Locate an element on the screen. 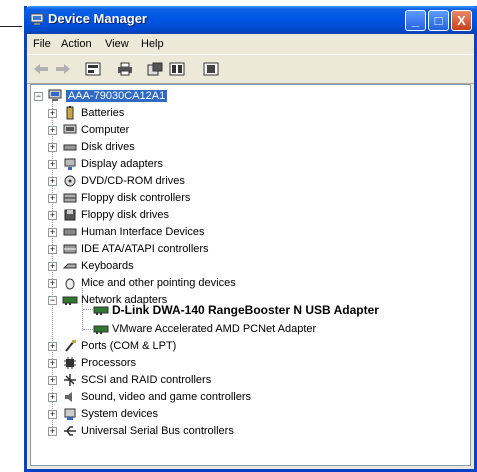 This screenshot has width=477, height=472. menu-action: Action is located at coordinates (76, 44).